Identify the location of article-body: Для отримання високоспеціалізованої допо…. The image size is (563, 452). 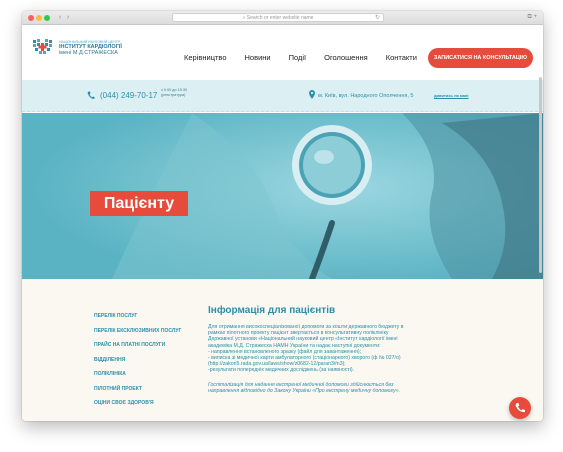
(328, 349).